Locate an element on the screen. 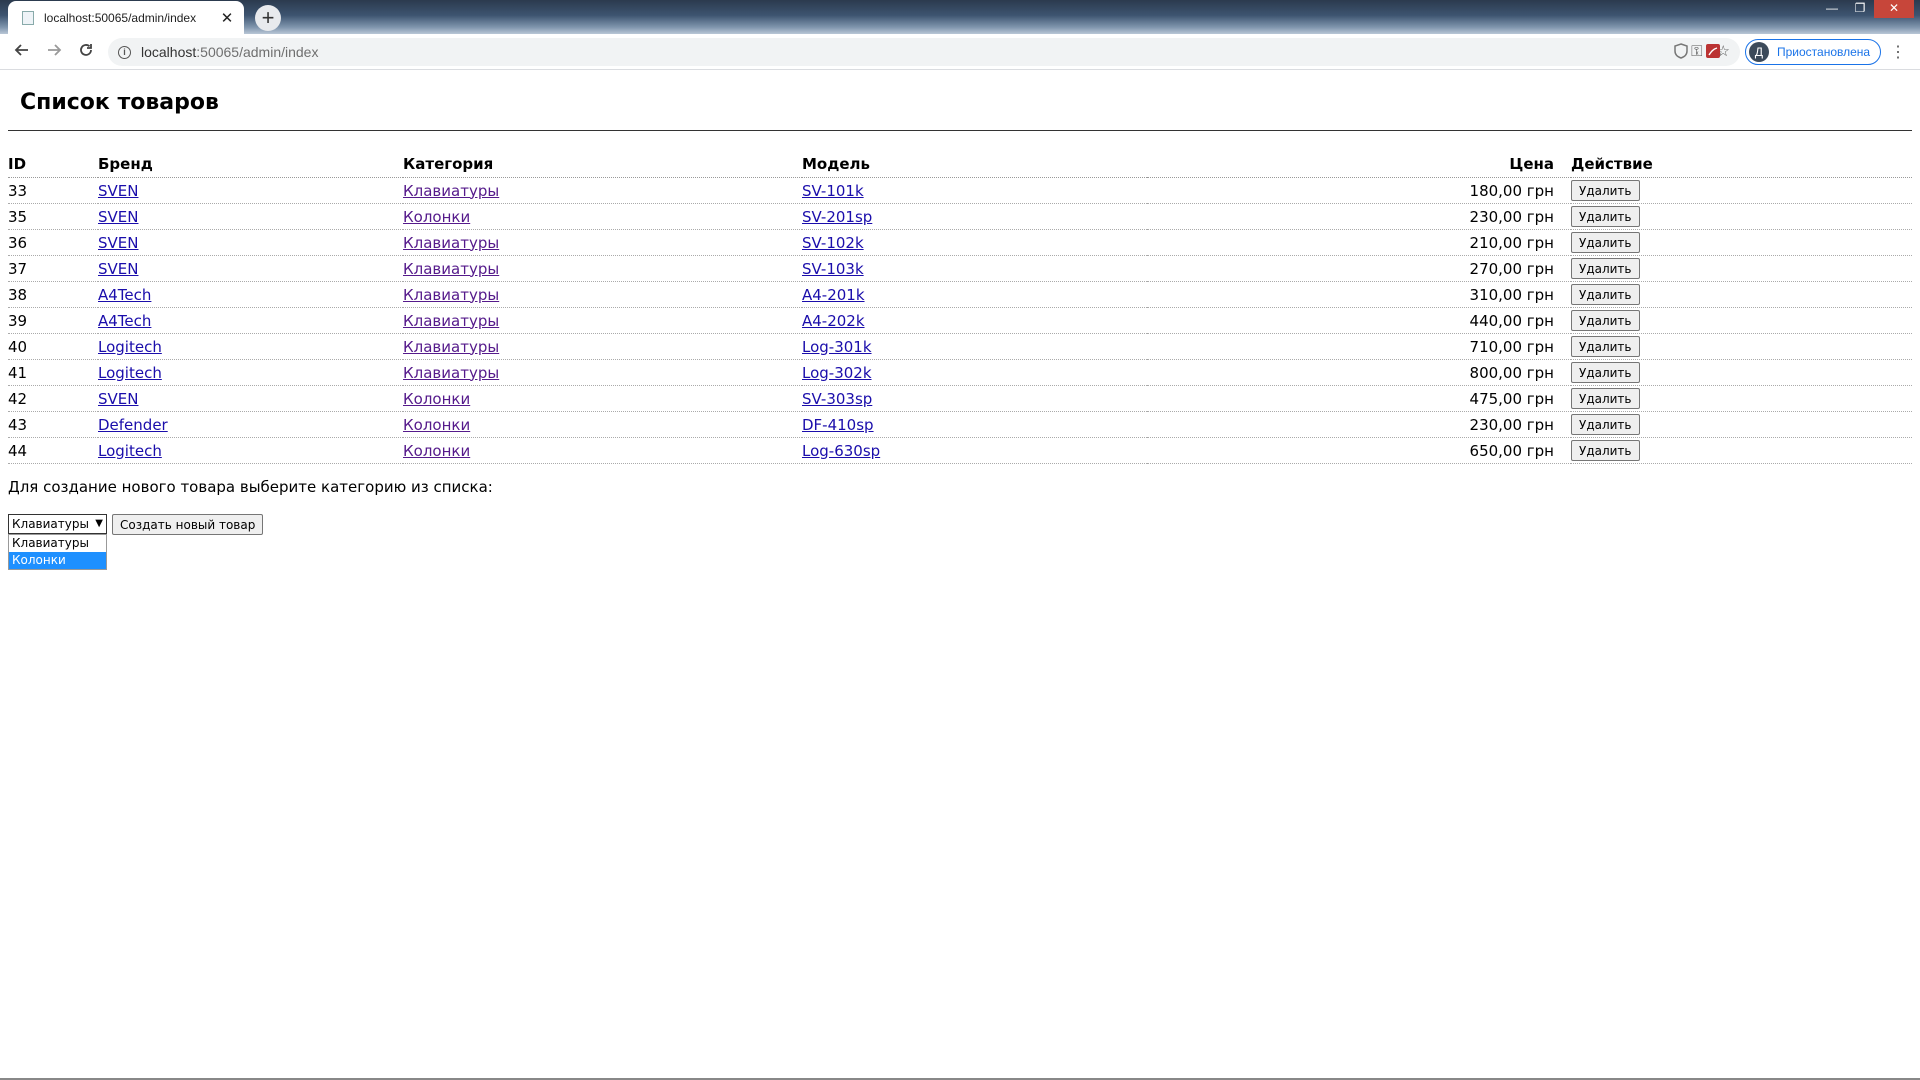 This screenshot has width=1920, height=1080. browser-tab: localhost:50065/admin/index ✕ is located at coordinates (126, 17).